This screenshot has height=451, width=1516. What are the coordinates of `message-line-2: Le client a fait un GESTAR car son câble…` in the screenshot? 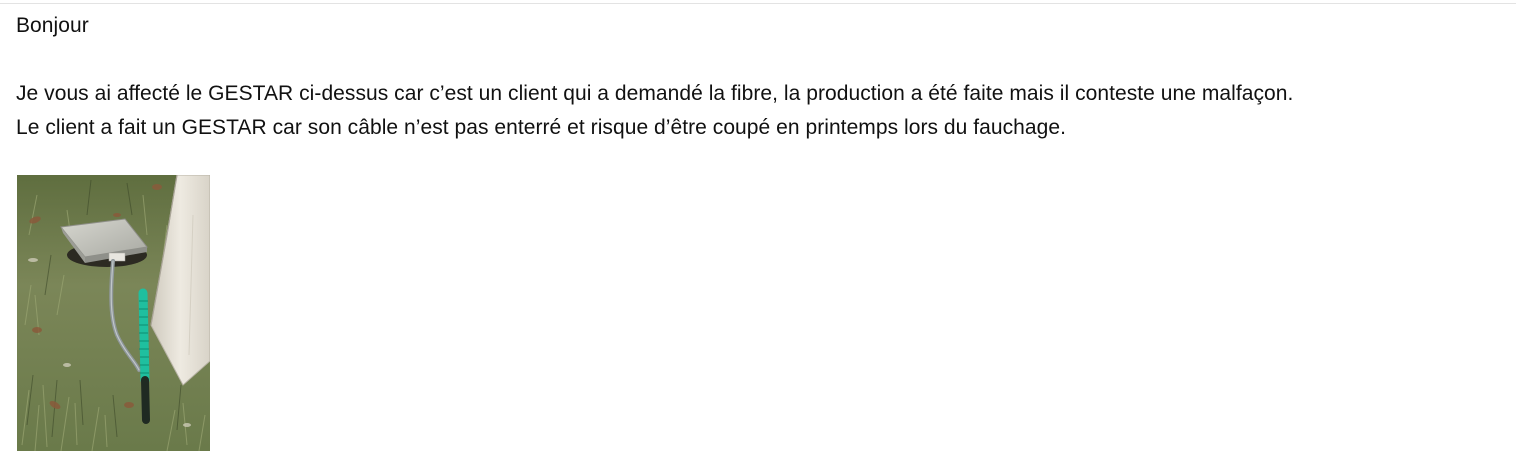 It's located at (541, 127).